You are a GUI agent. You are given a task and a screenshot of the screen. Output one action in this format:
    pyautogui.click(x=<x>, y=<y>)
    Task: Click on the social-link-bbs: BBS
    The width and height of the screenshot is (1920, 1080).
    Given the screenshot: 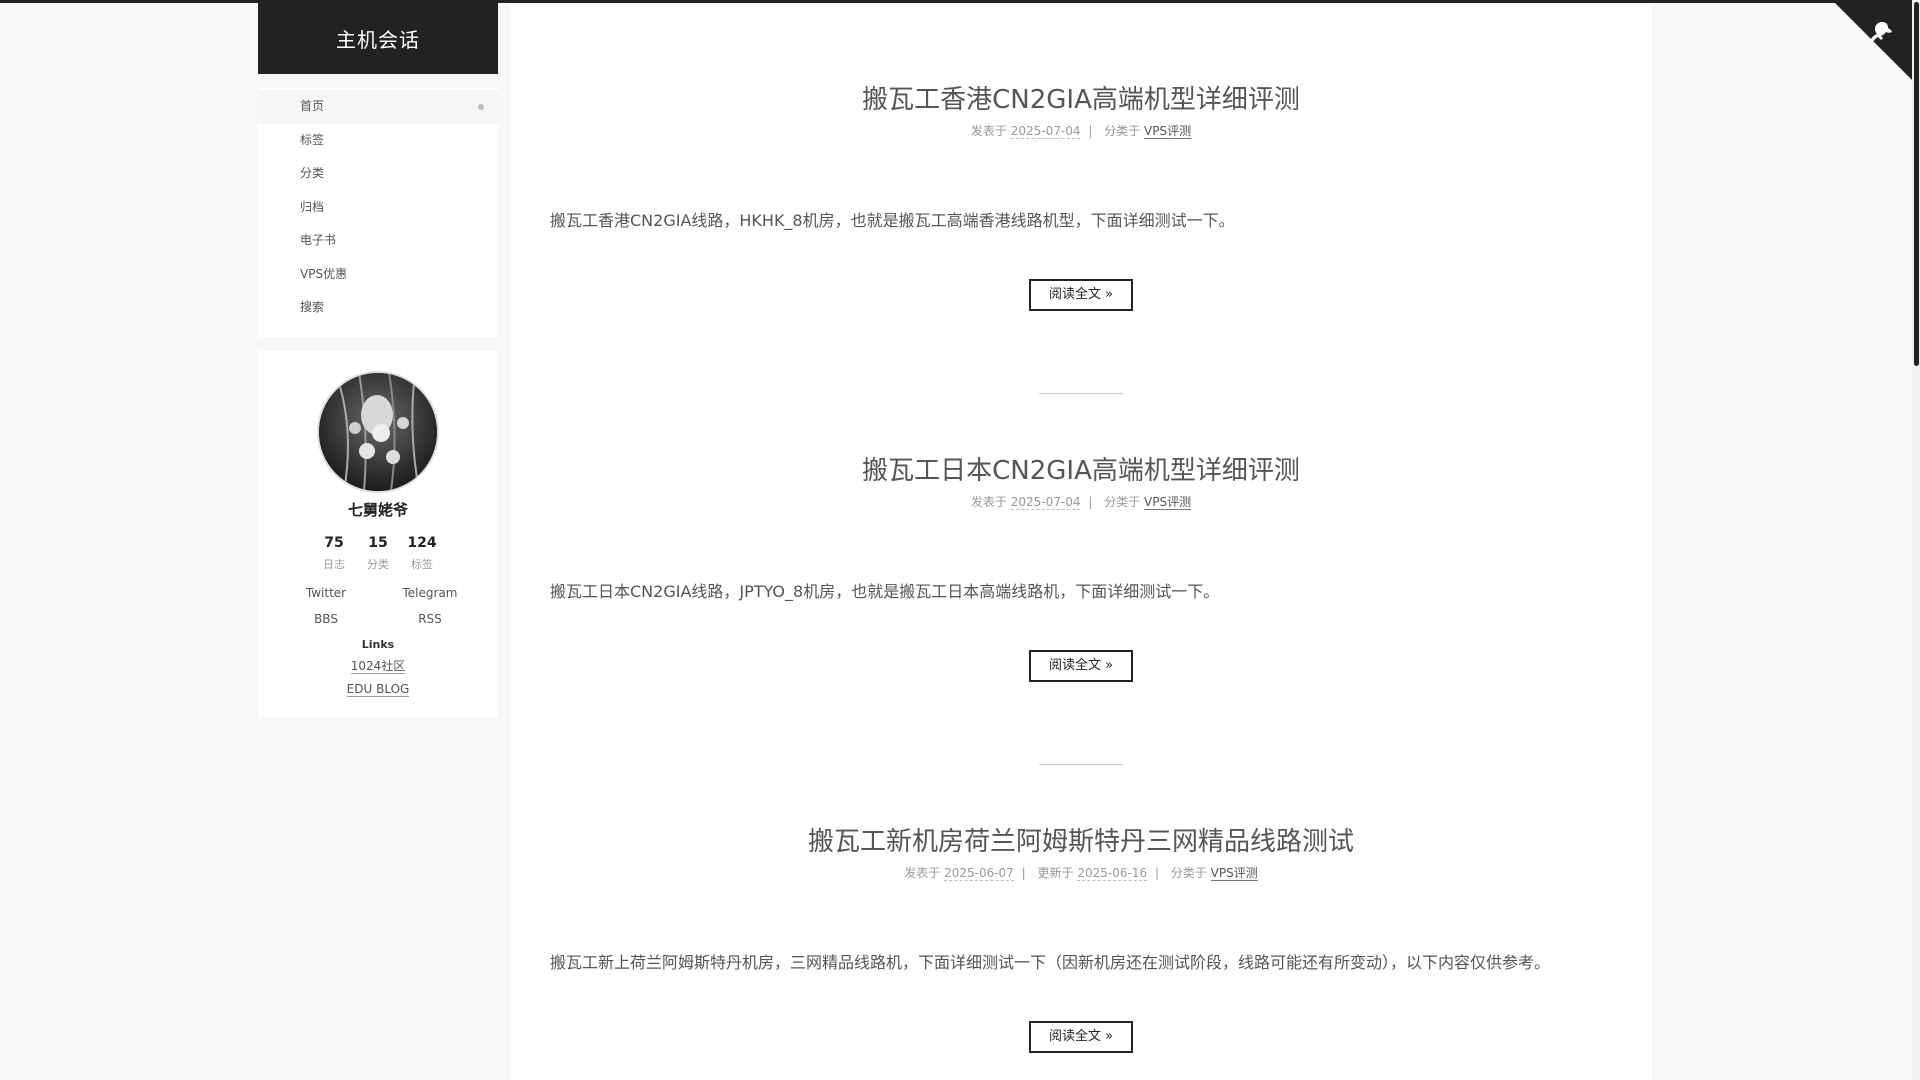 What is the action you would take?
    pyautogui.click(x=326, y=619)
    